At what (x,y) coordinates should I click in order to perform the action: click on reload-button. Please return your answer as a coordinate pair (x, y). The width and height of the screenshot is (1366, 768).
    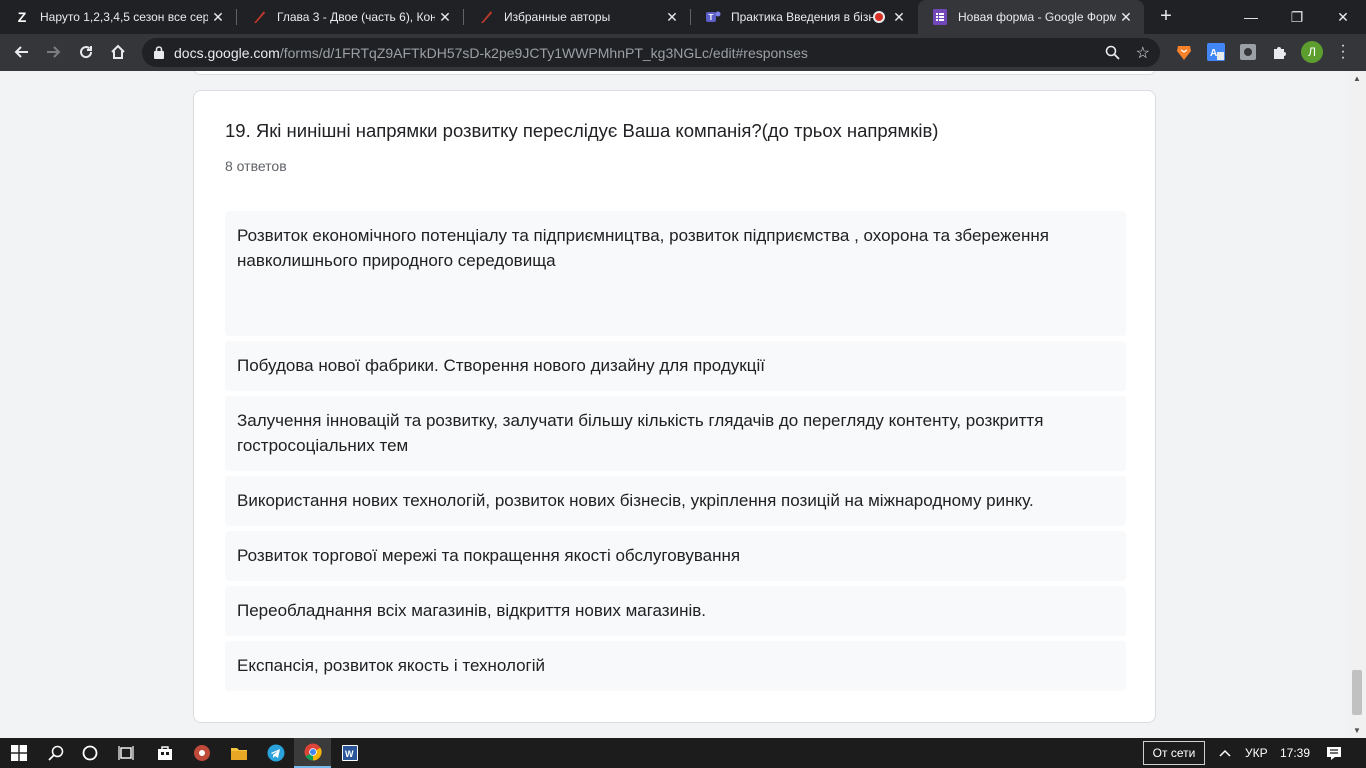
    Looking at the image, I should click on (86, 52).